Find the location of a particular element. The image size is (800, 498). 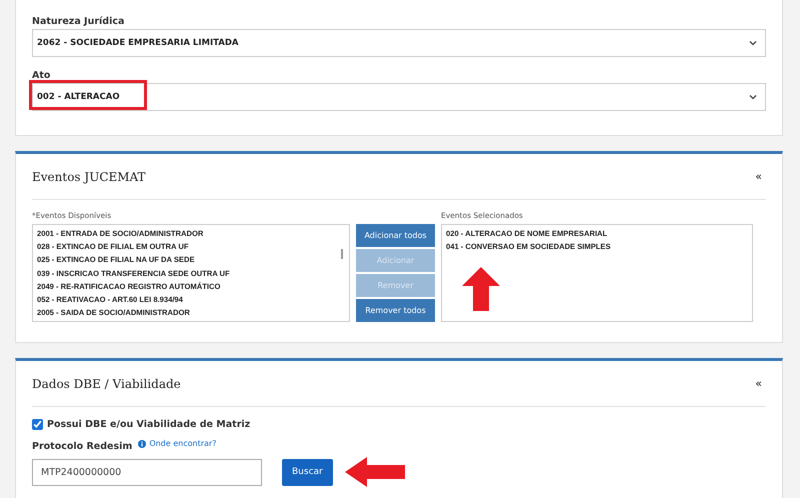

field-label: Natureza Jurídica is located at coordinates (78, 21).